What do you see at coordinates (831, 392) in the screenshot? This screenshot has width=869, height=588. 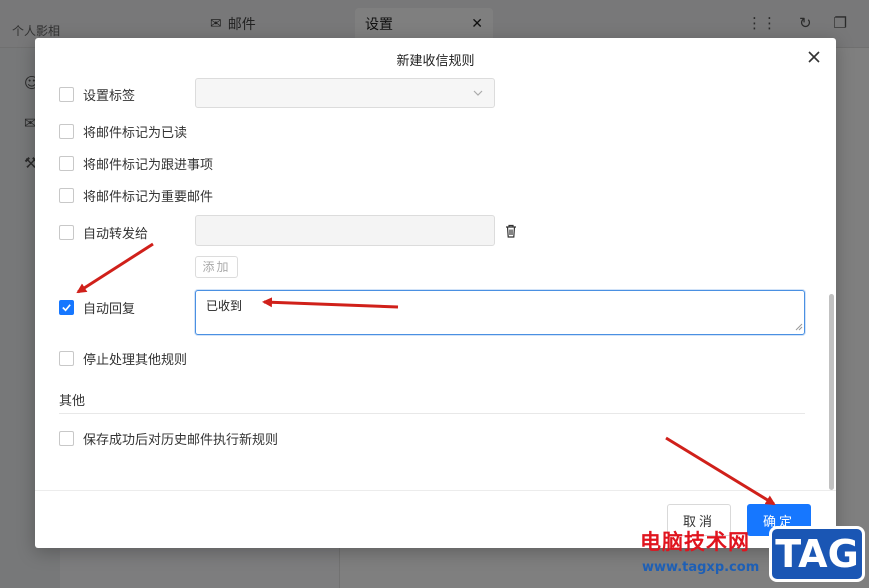 I see `scrollbar-thumb` at bounding box center [831, 392].